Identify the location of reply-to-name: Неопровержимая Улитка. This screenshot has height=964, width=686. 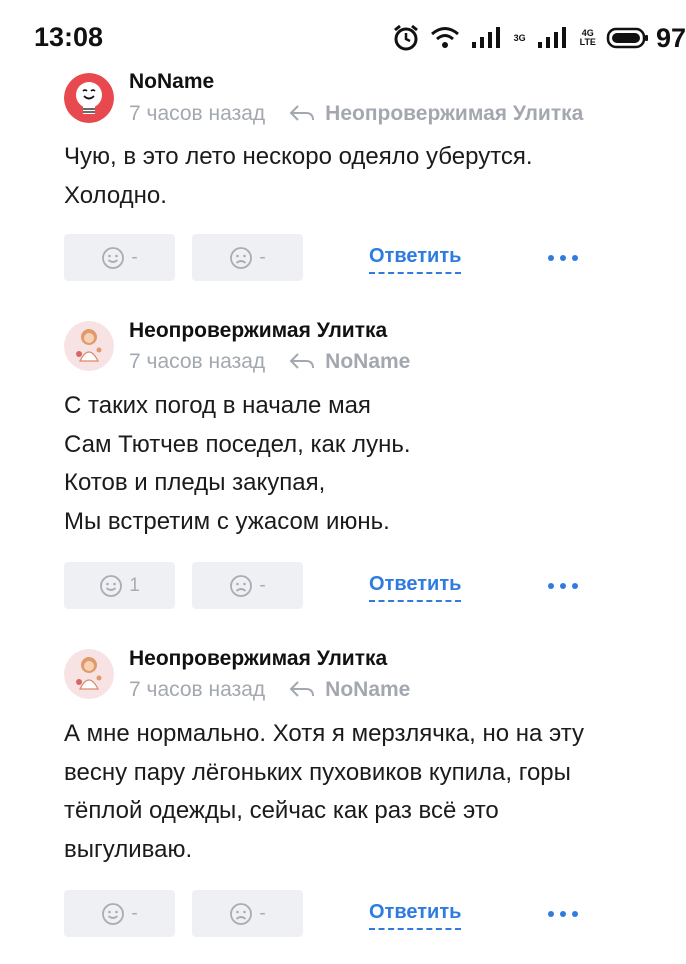
(454, 113).